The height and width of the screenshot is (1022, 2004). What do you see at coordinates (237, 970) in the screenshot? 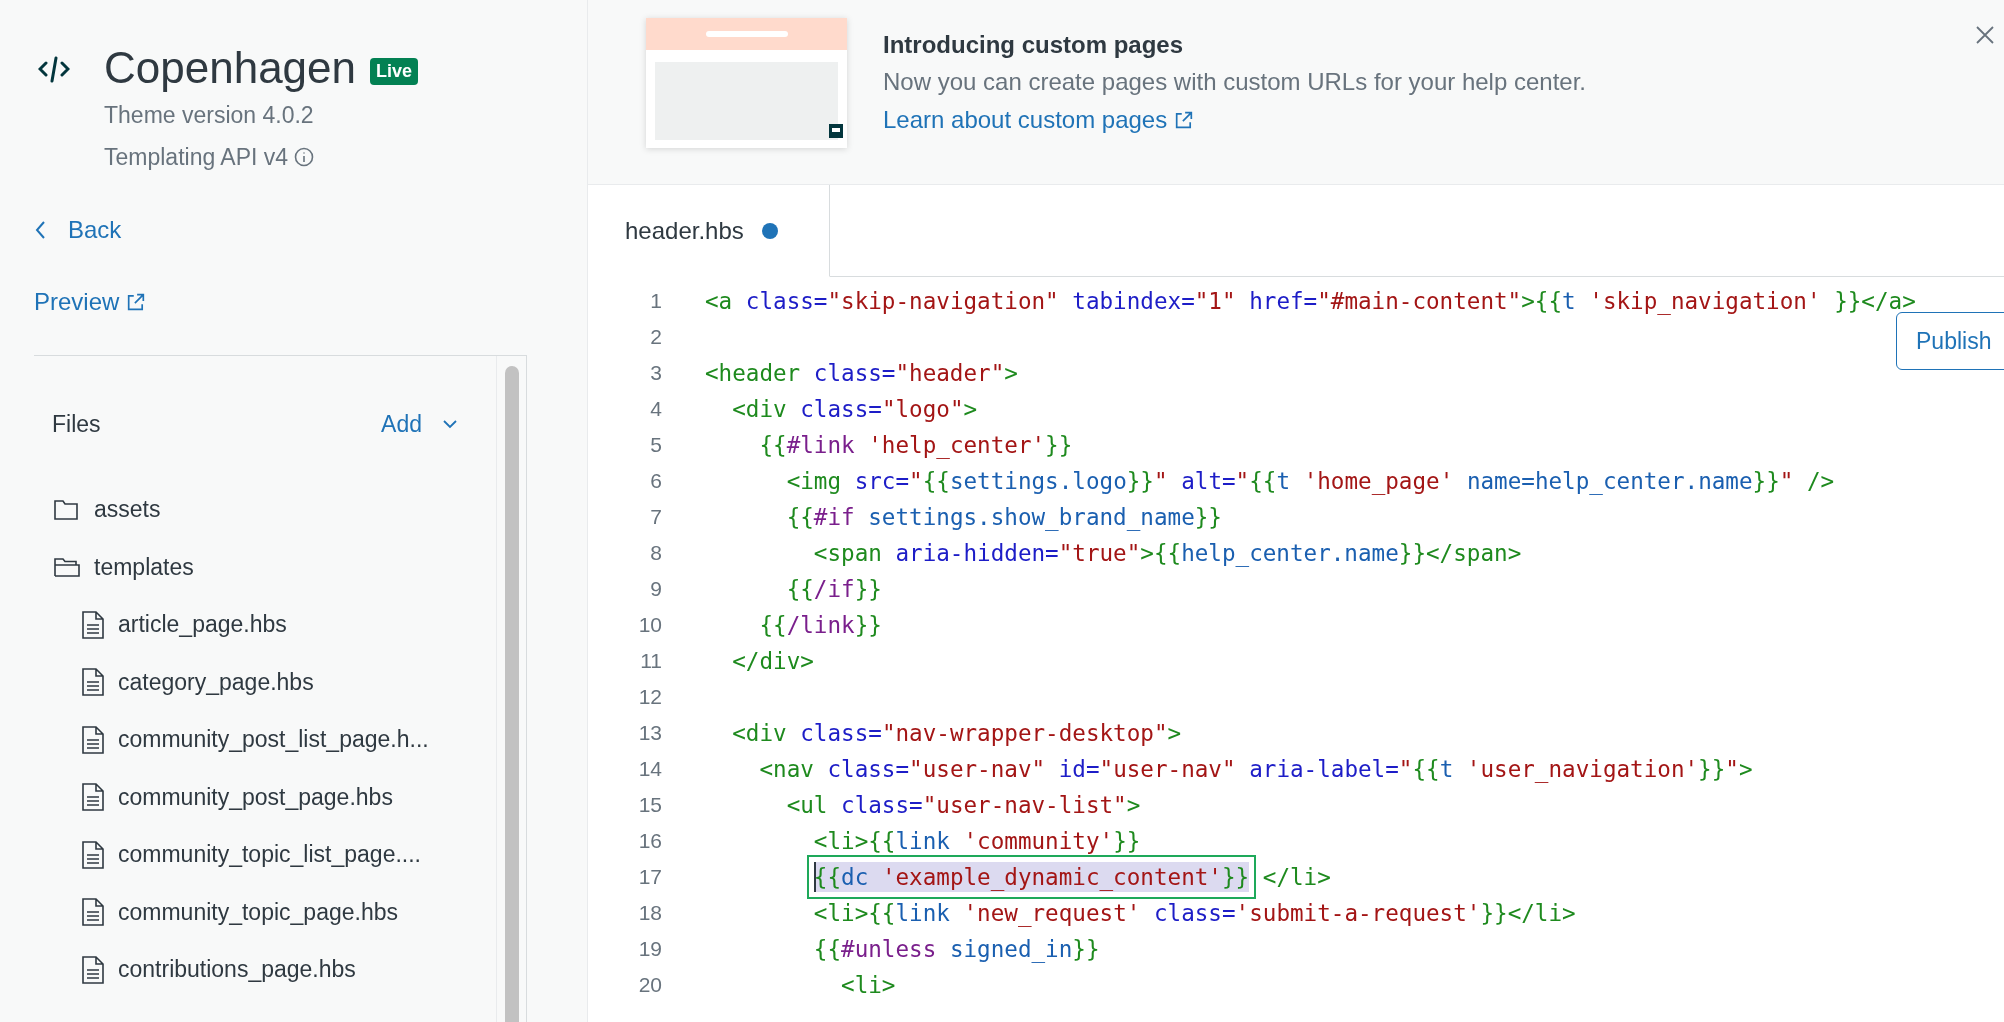
I see `file-tree-item: contributions_page.hbs` at bounding box center [237, 970].